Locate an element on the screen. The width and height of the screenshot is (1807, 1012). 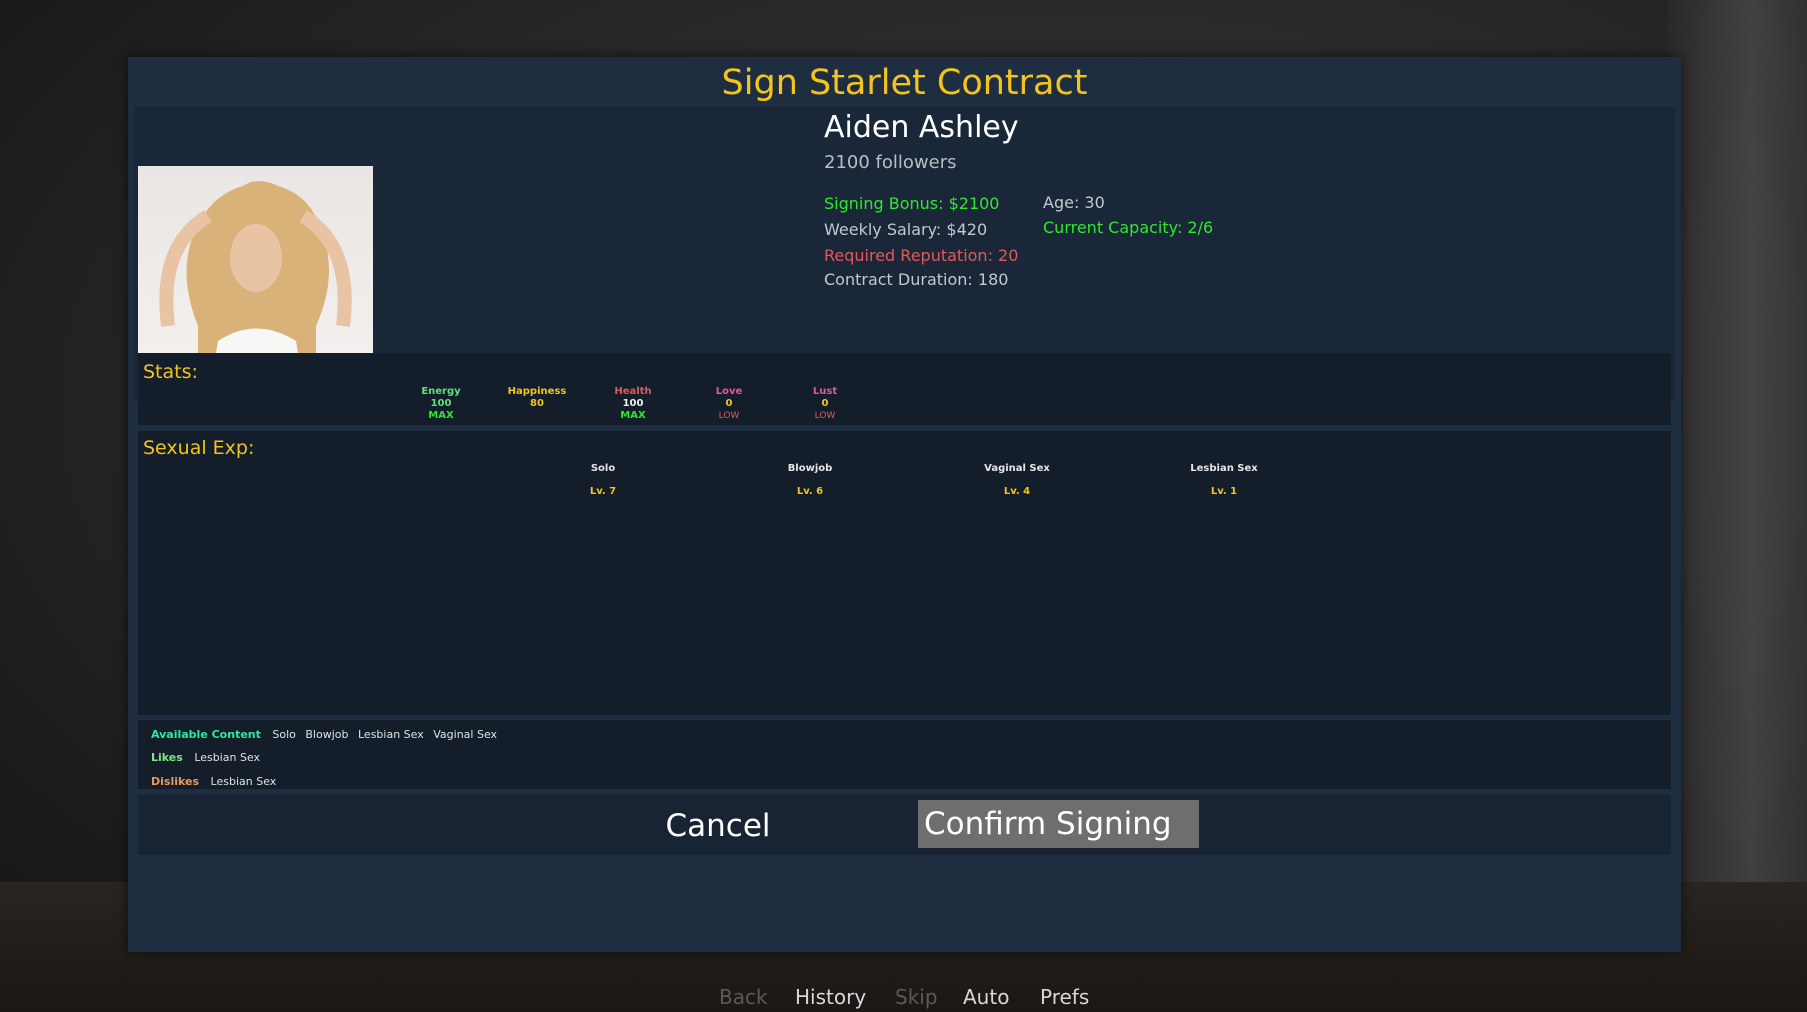
required-reputation: Required Reputation: 20 is located at coordinates (921, 255).